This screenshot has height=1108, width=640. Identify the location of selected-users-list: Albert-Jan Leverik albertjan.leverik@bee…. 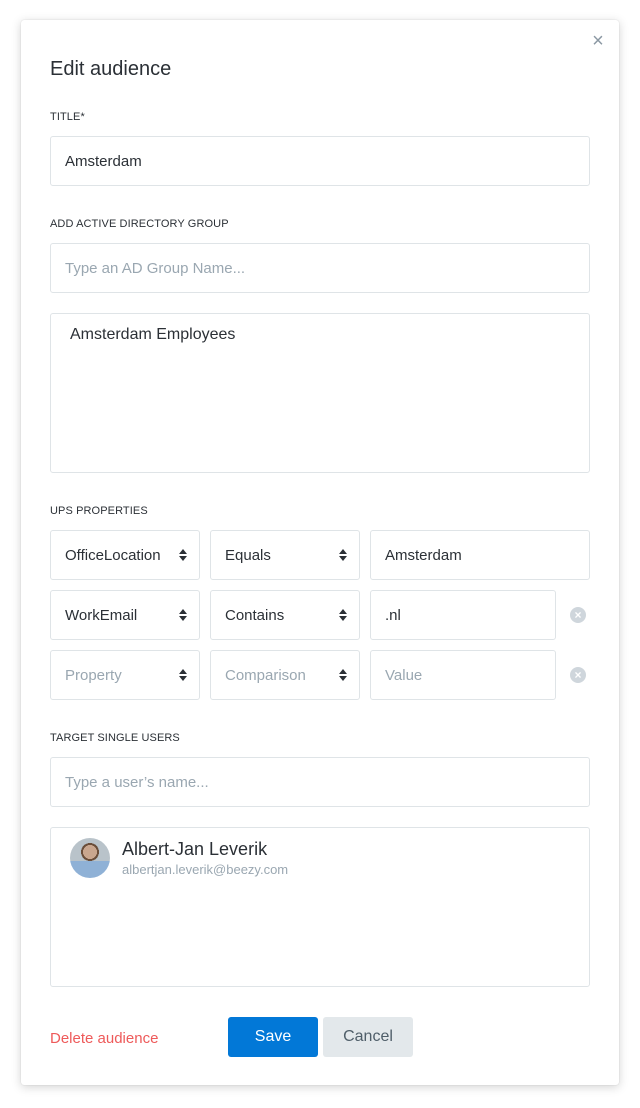
(320, 907).